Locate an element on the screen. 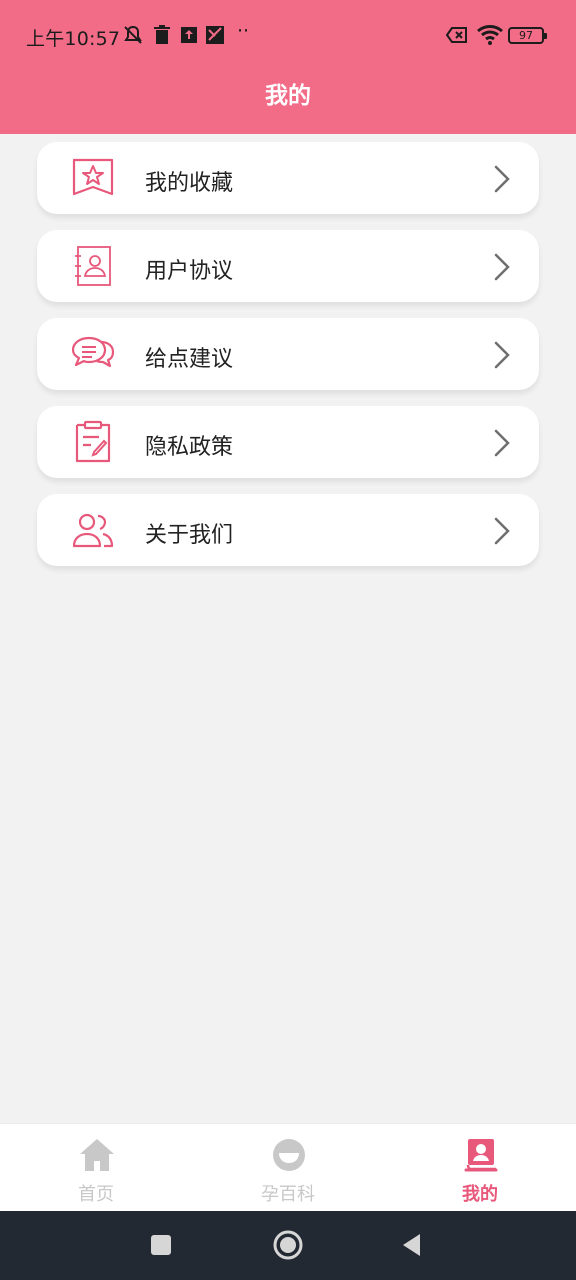  users-icon is located at coordinates (93, 530).